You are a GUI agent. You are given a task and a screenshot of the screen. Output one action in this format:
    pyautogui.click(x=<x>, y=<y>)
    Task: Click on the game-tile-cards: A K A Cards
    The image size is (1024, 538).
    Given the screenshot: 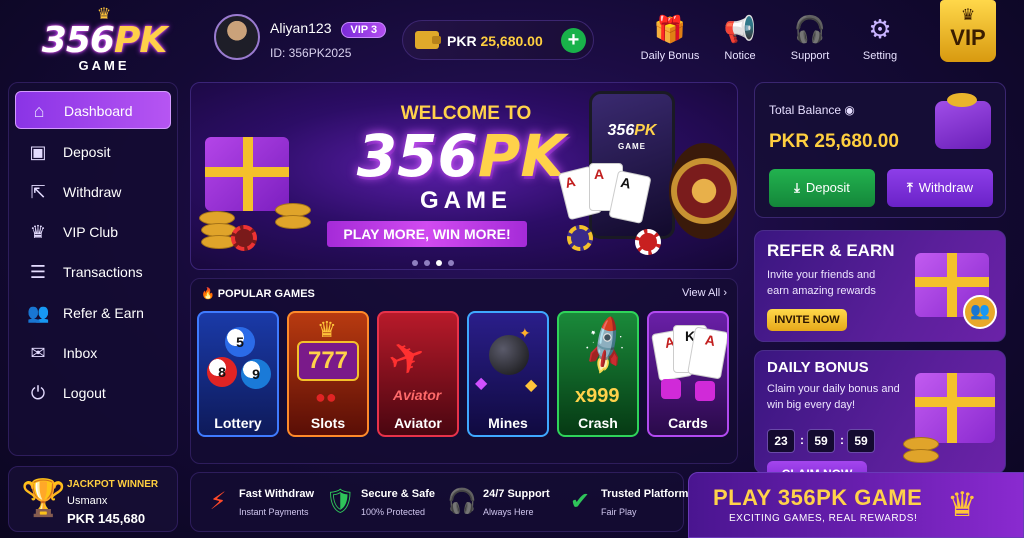 What is the action you would take?
    pyautogui.click(x=688, y=374)
    